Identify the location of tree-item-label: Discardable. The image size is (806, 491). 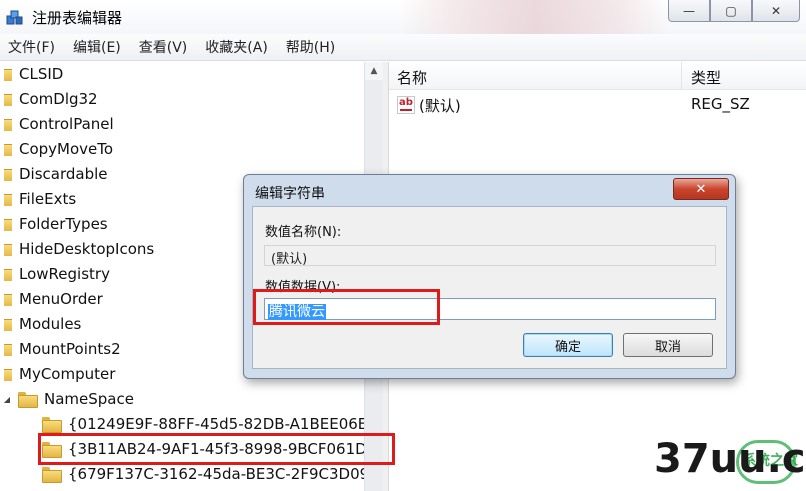
(63, 174).